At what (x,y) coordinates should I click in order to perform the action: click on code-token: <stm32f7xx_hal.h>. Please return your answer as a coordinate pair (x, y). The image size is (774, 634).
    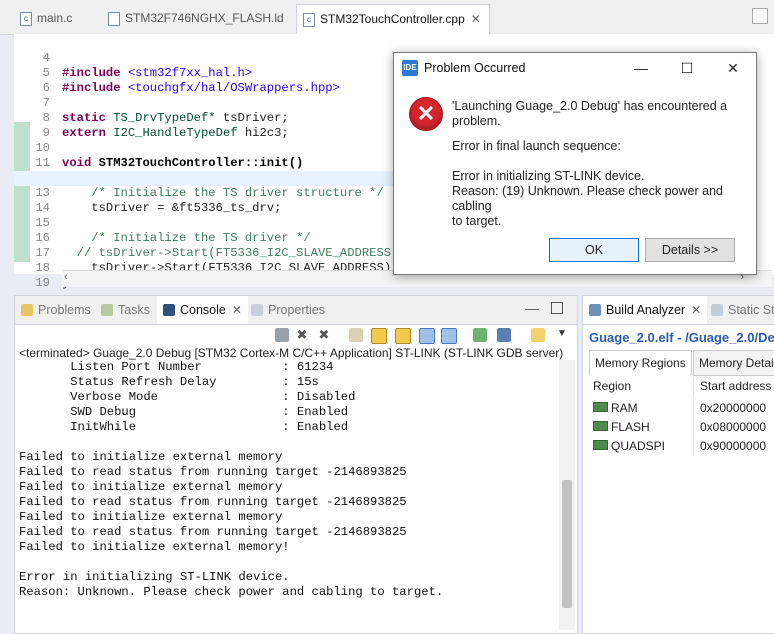
    Looking at the image, I should click on (186, 73).